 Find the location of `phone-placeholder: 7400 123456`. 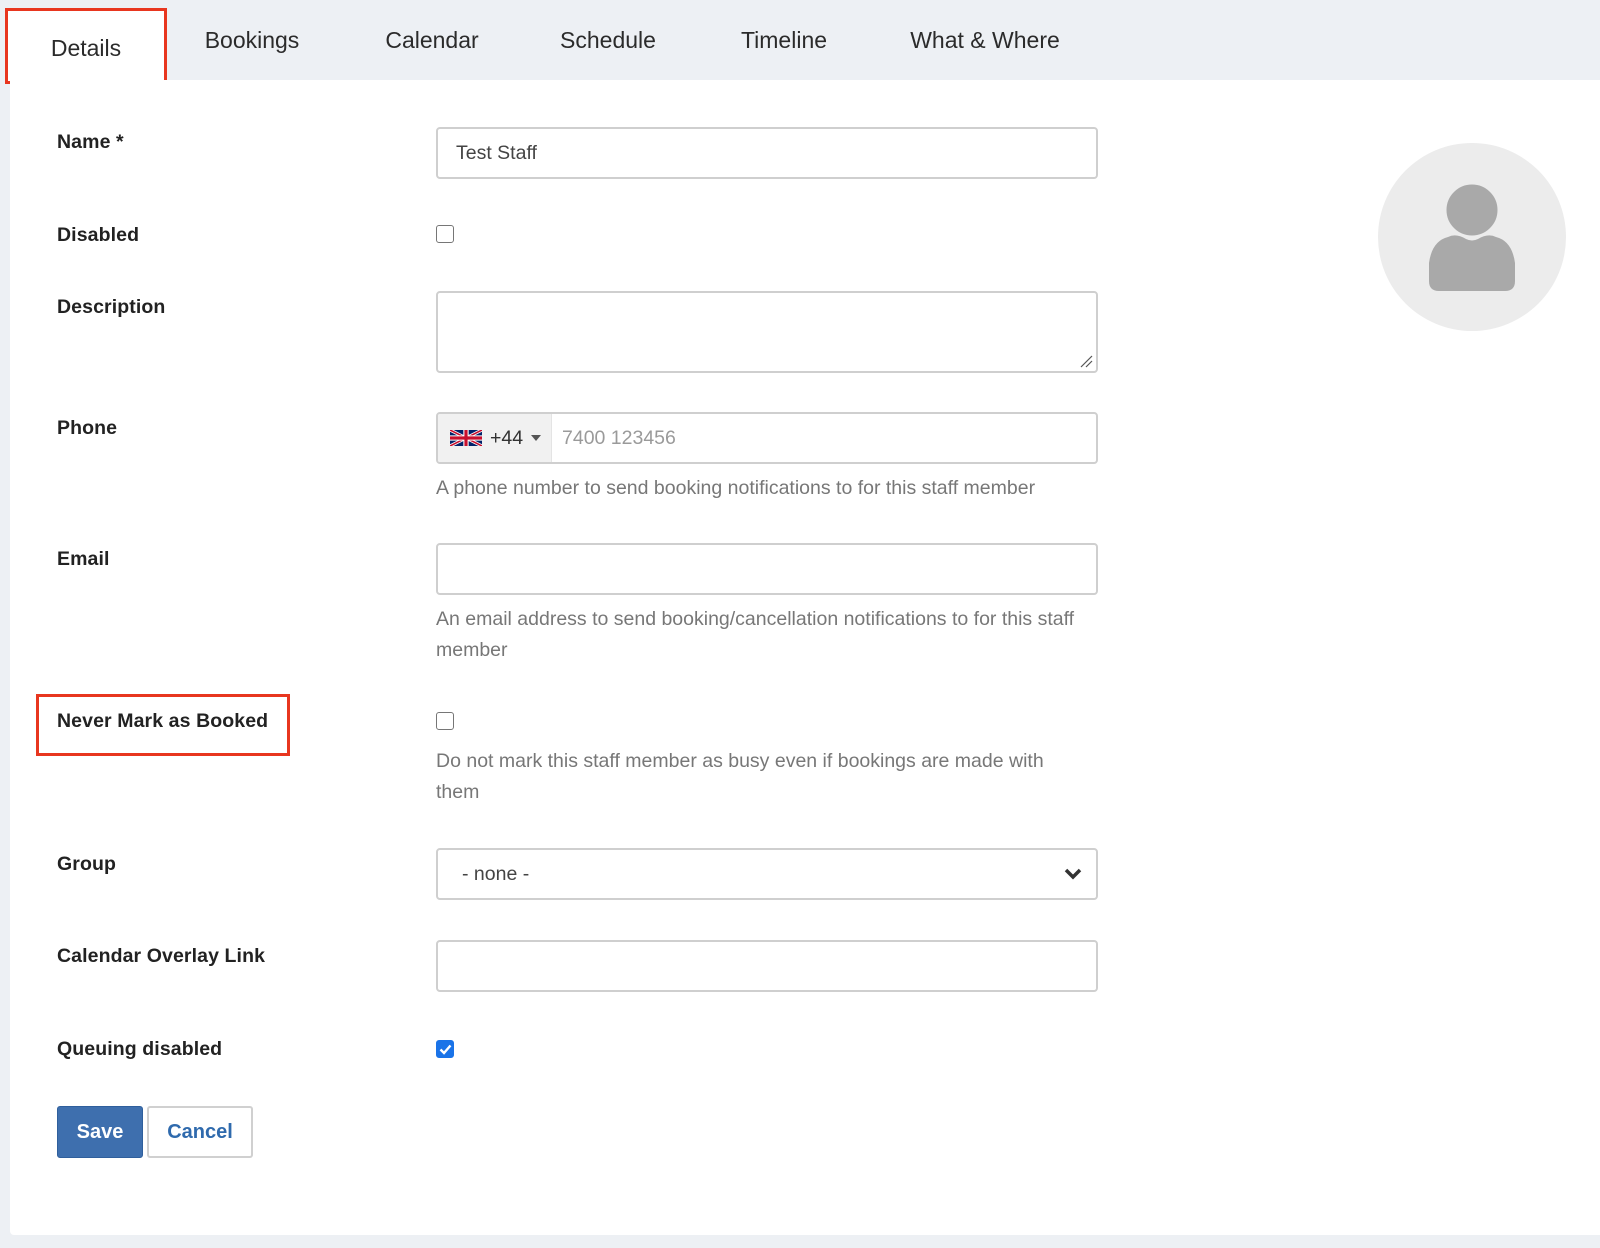

phone-placeholder: 7400 123456 is located at coordinates (619, 437).